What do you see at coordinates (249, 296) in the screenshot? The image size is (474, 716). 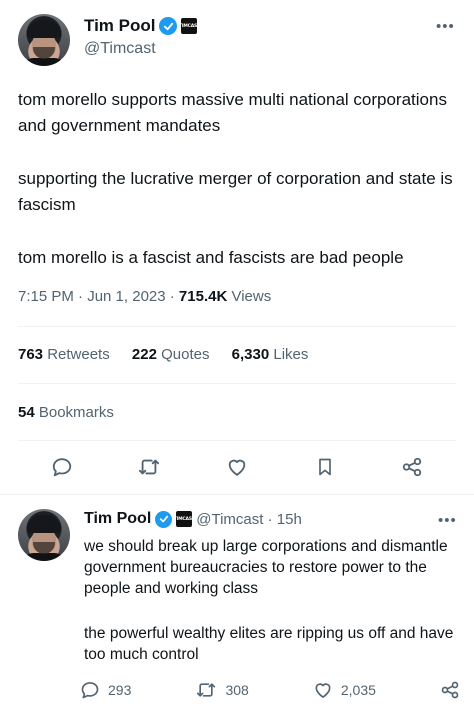 I see `views-label: Views` at bounding box center [249, 296].